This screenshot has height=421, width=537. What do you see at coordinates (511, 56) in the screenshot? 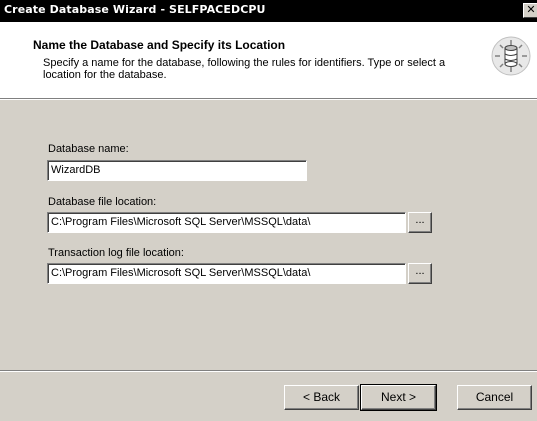
I see `database-wizard-icon` at bounding box center [511, 56].